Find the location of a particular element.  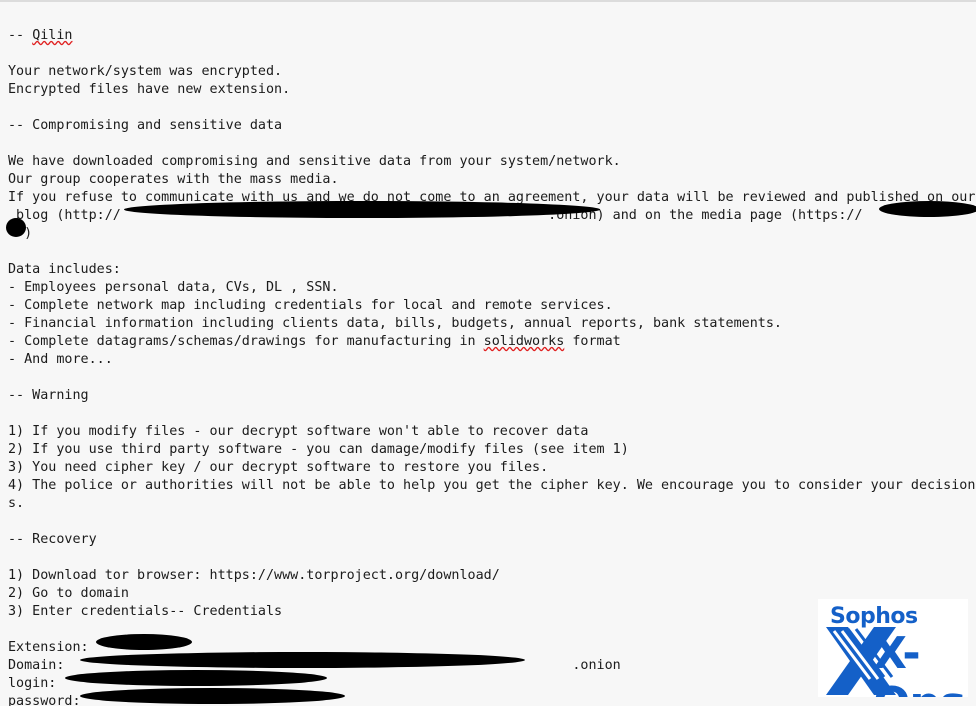

sophos-x-ops-logo: Sophos X-Ops is located at coordinates (893, 648).